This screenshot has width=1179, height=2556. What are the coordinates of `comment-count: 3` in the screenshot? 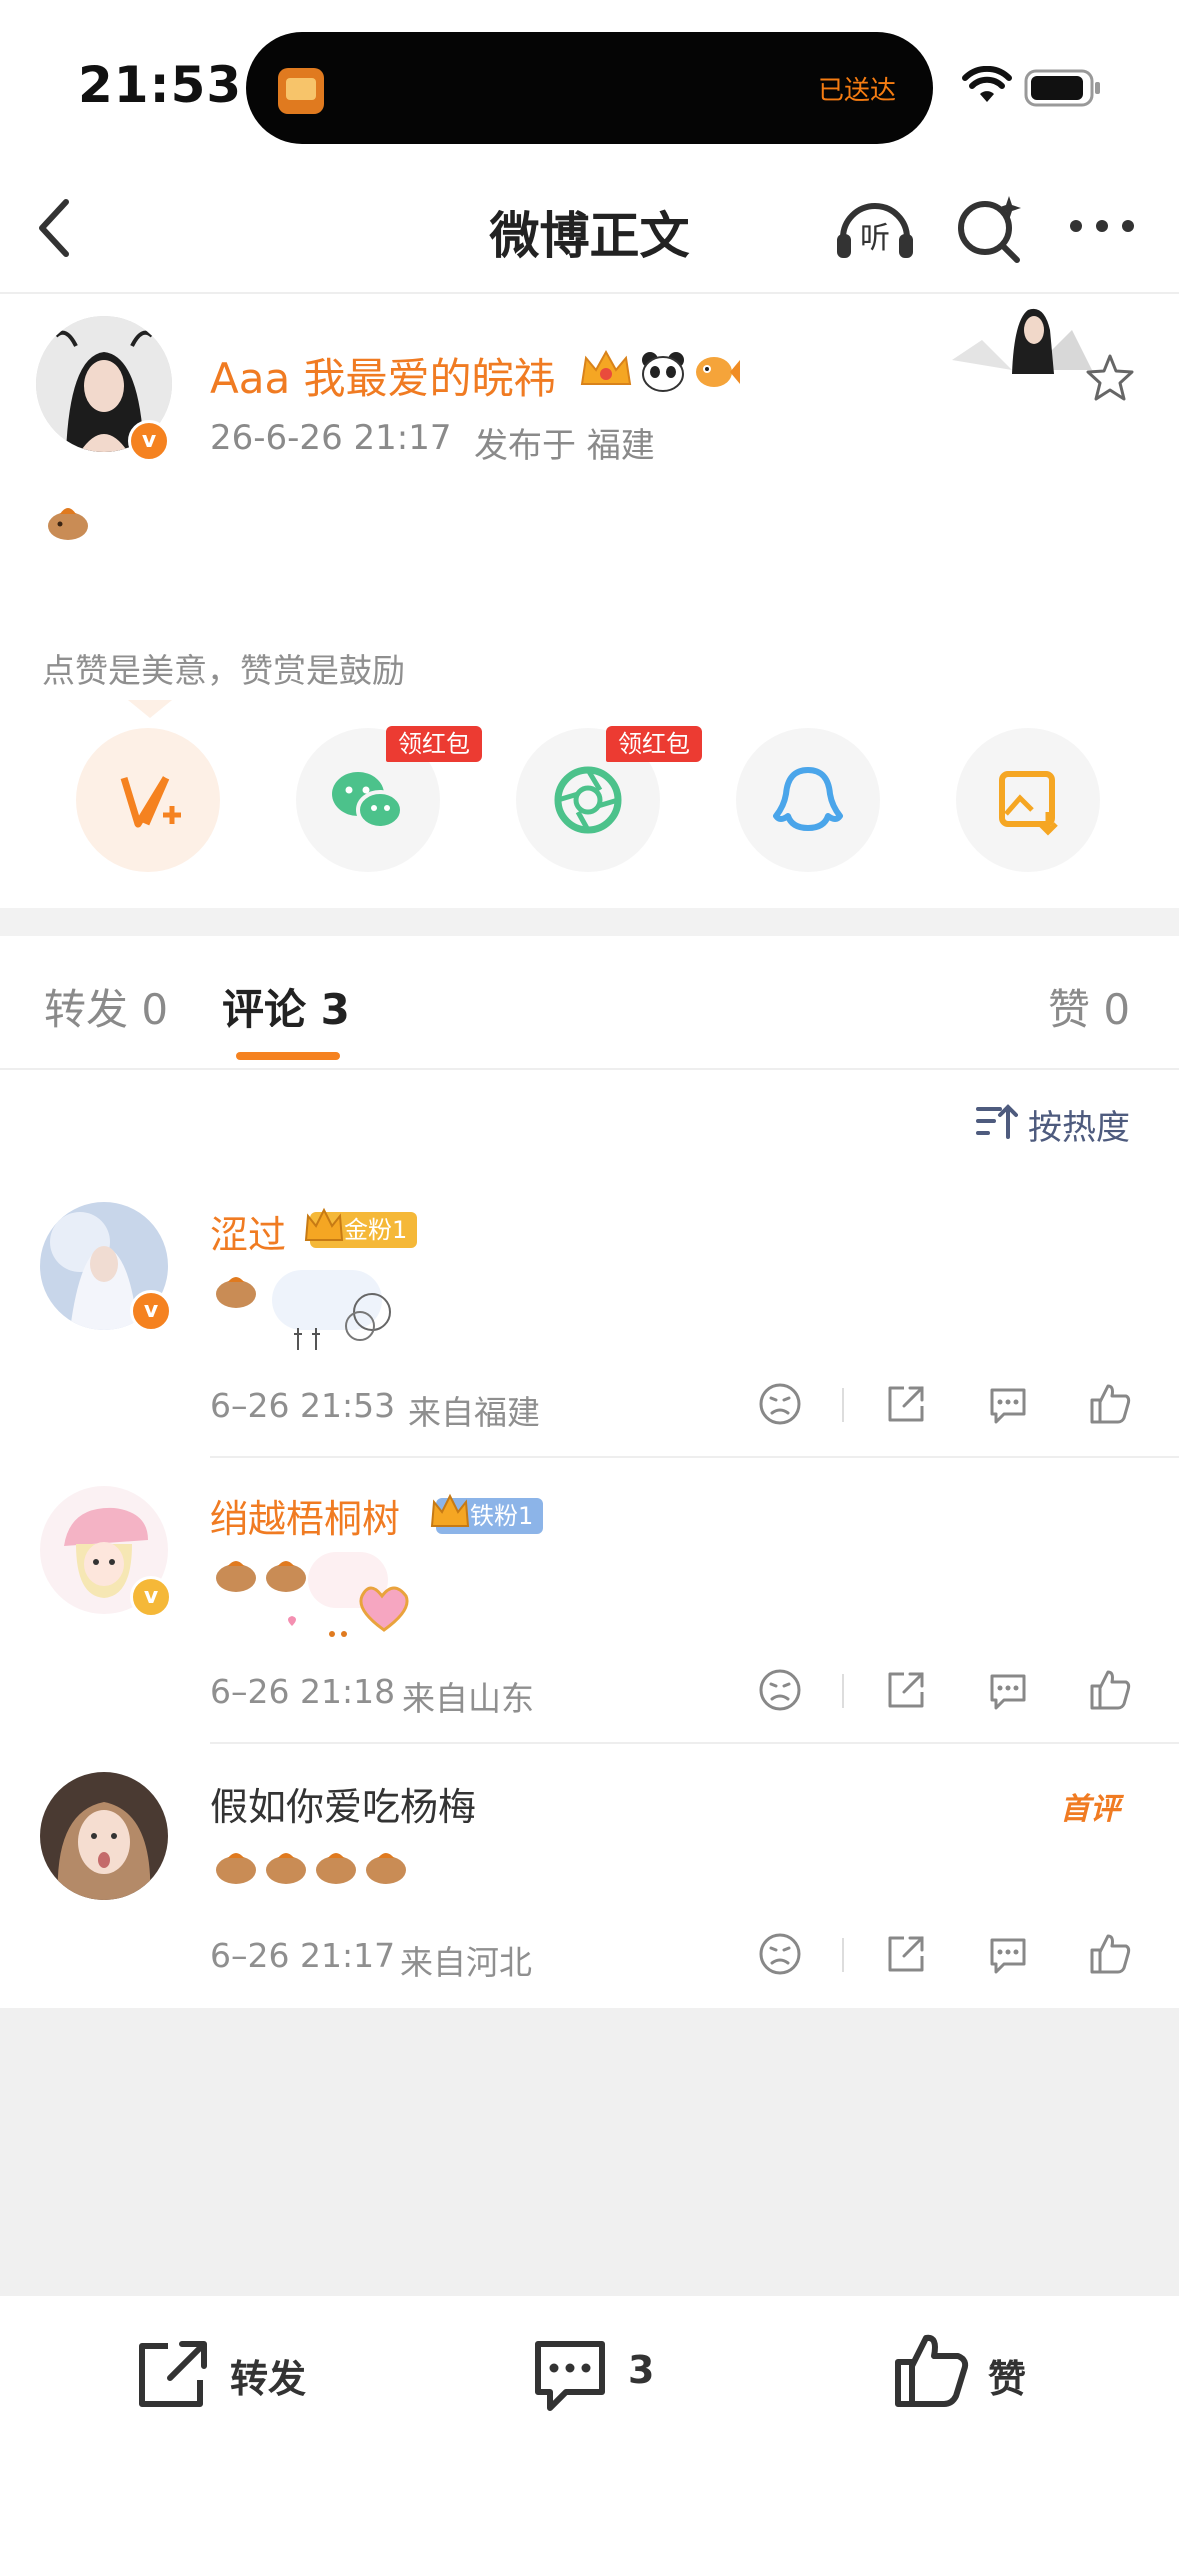 It's located at (641, 2370).